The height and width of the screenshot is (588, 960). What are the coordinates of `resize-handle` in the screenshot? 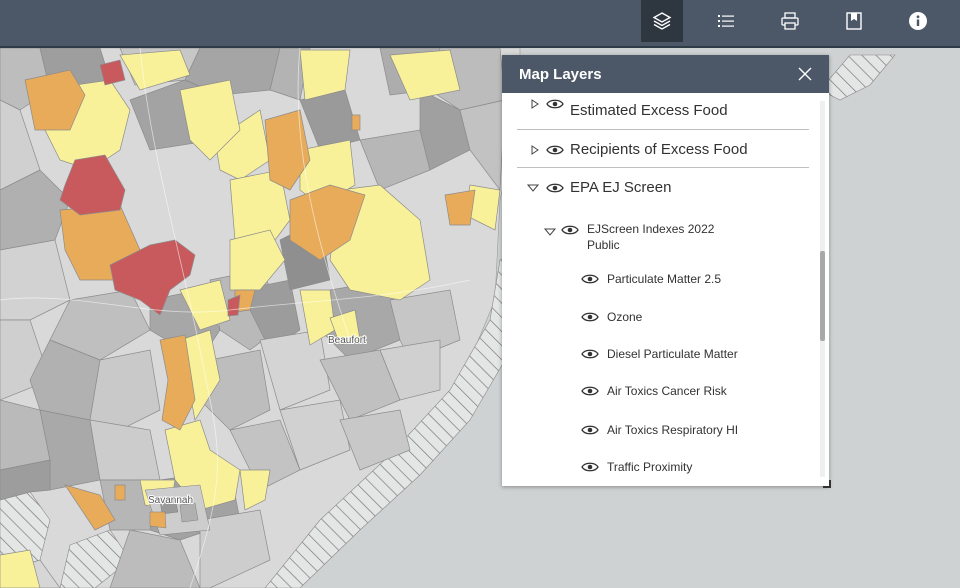 It's located at (827, 484).